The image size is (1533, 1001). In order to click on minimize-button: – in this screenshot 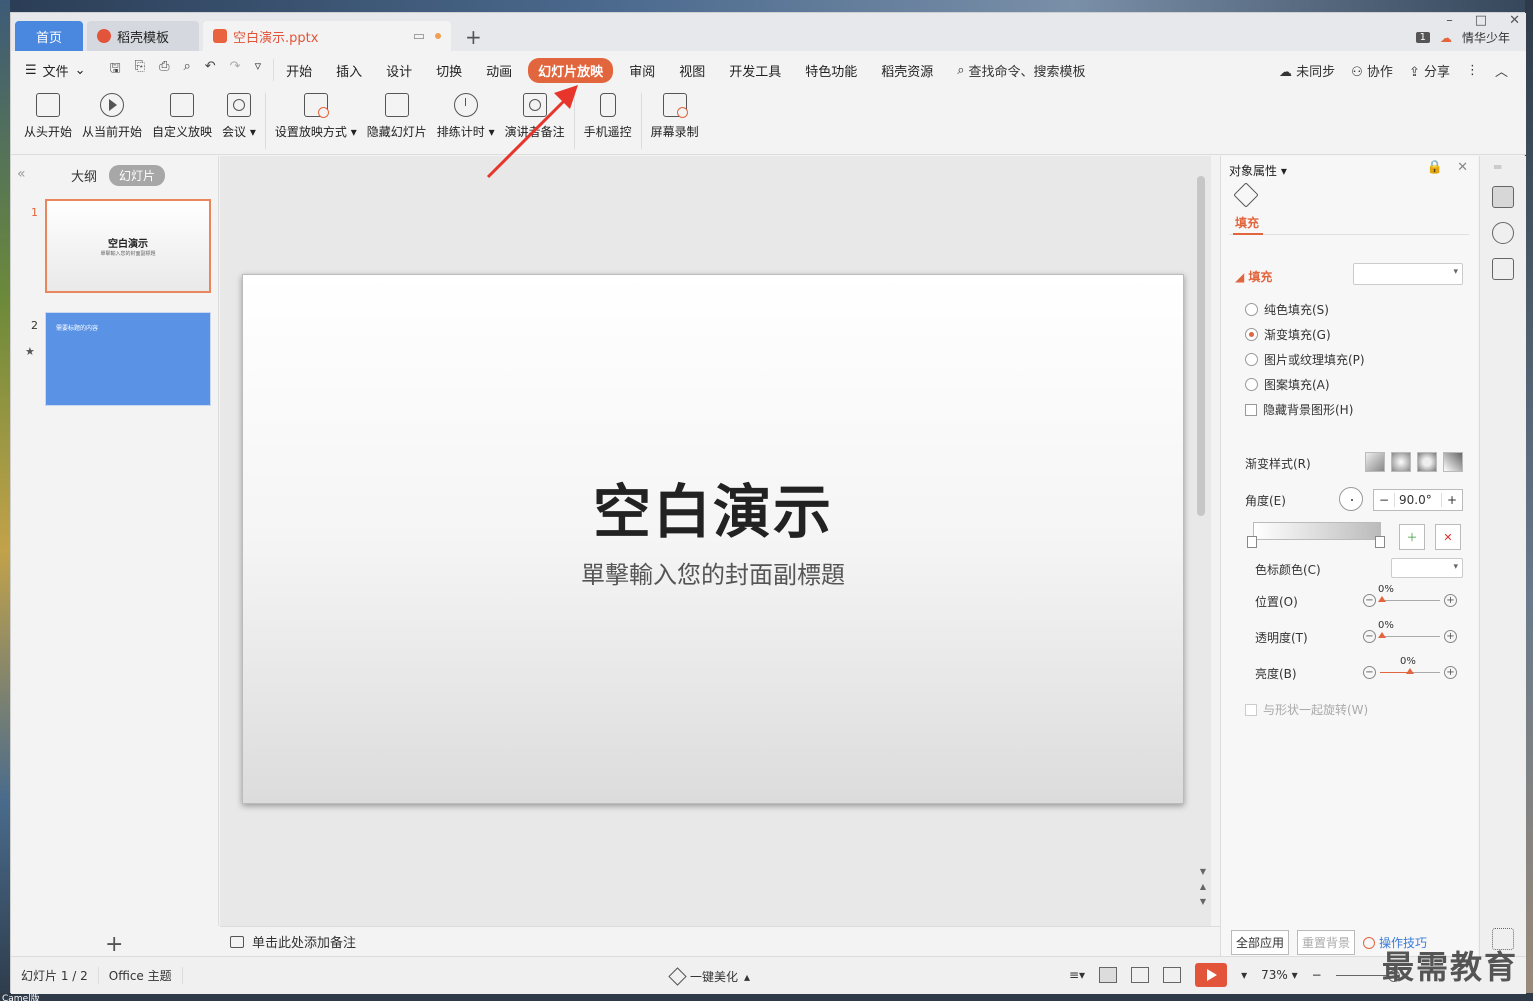, I will do `click(1449, 20)`.